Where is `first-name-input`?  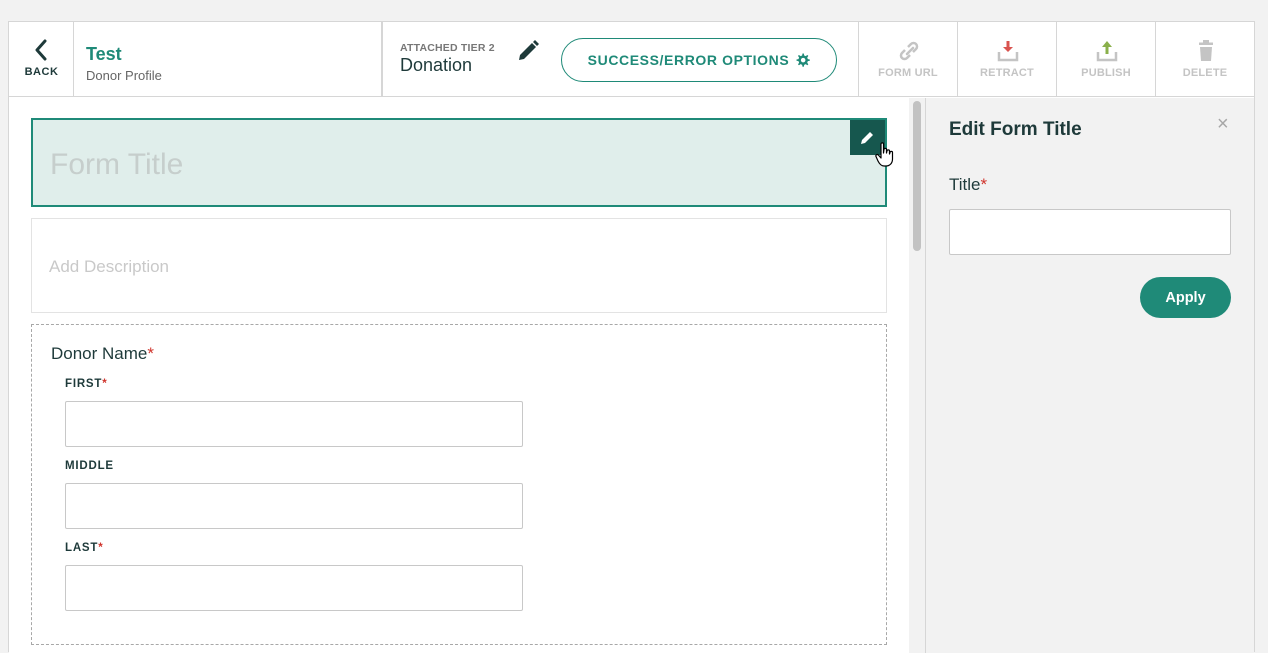 first-name-input is located at coordinates (294, 424).